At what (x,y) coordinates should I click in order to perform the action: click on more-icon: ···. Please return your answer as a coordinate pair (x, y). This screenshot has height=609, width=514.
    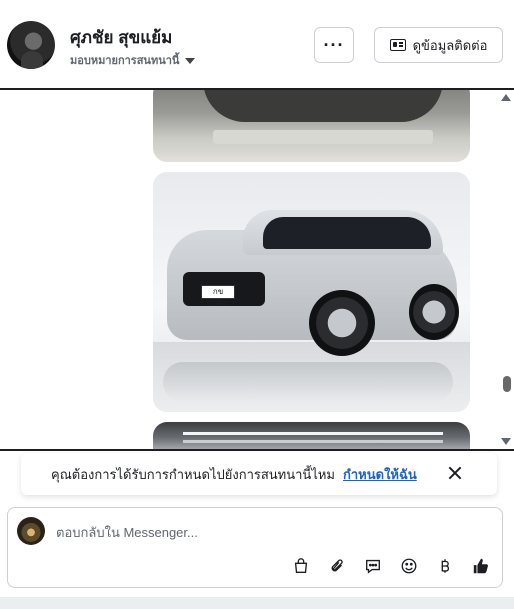
    Looking at the image, I should click on (334, 44).